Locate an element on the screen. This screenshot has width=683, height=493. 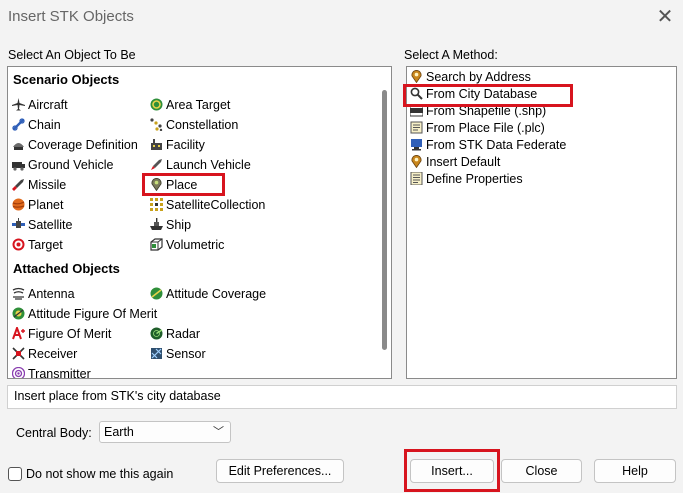
item-label: Receiver is located at coordinates (53, 354).